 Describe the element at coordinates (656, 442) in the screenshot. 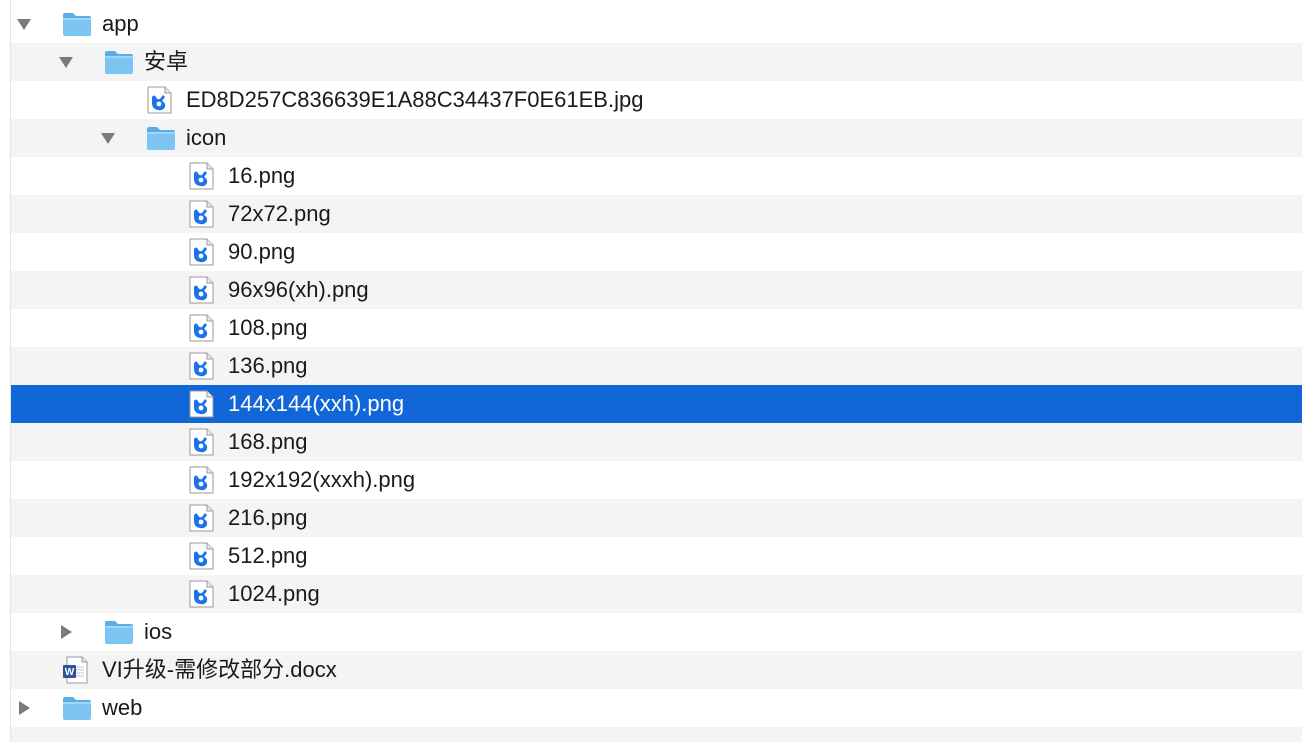

I see `image-row-168-png: 168.png` at that location.